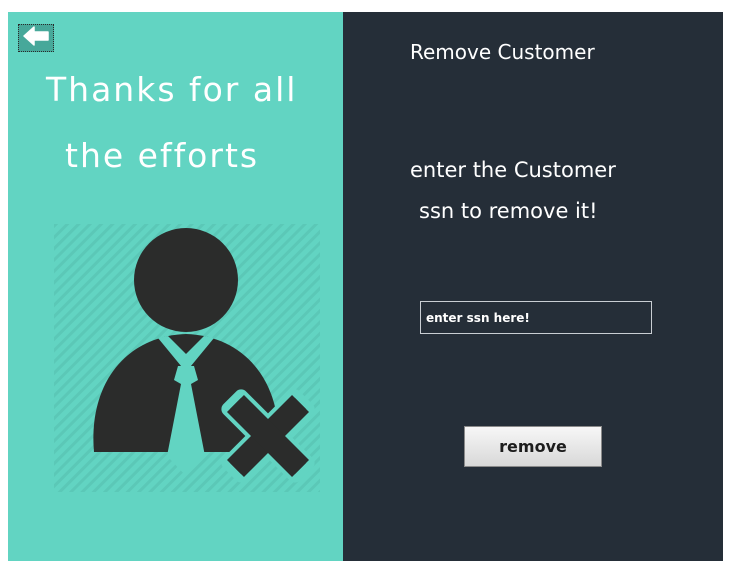 The image size is (731, 561). Describe the element at coordinates (162, 155) in the screenshot. I see `thanks-heading-line-2: the efforts` at that location.